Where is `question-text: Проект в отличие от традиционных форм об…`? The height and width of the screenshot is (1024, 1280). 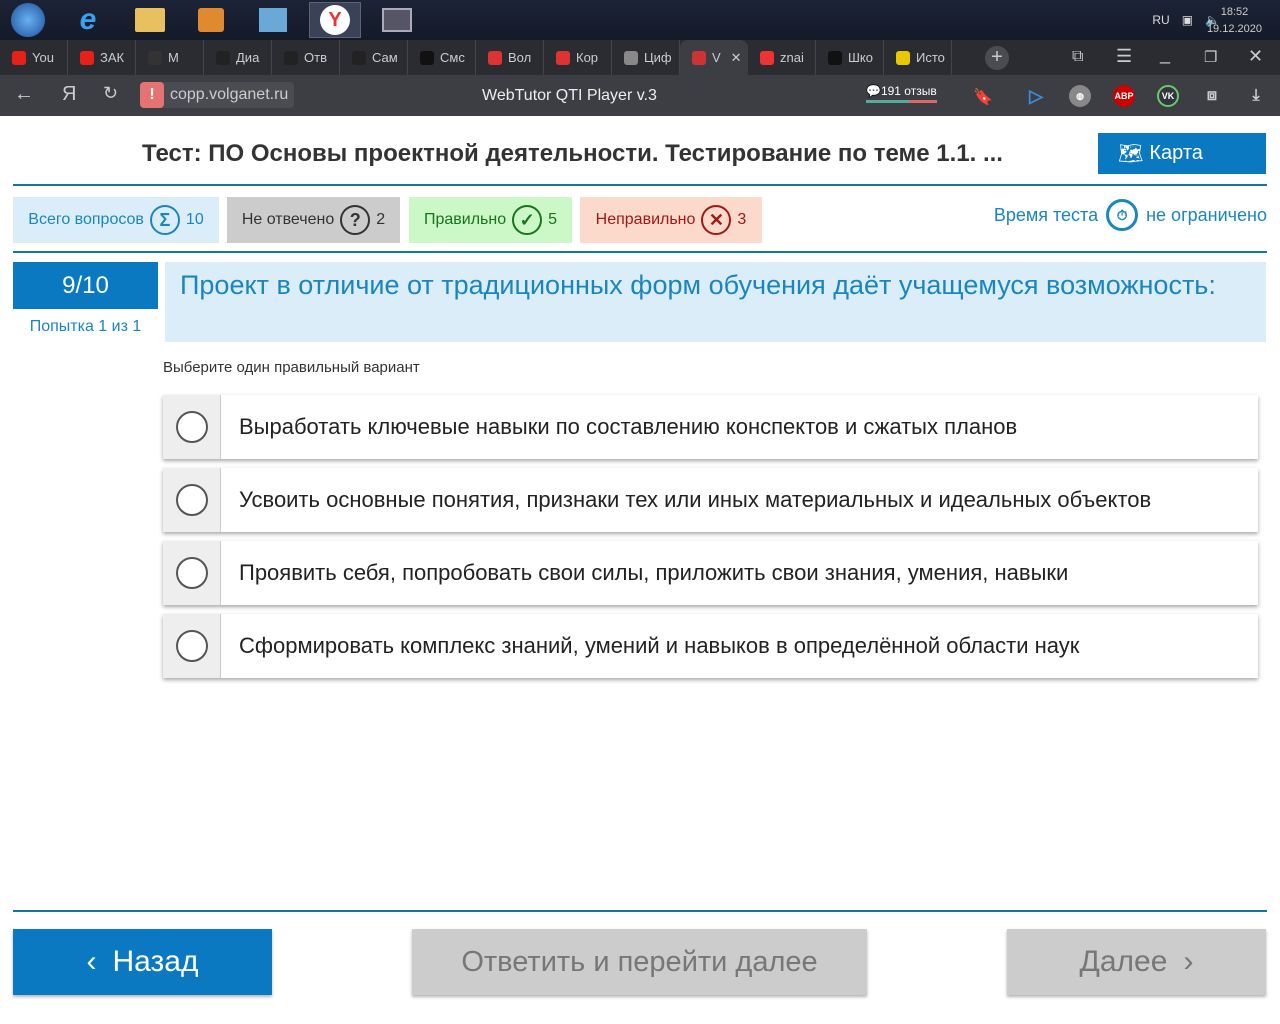
question-text: Проект в отличие от традиционных форм об… is located at coordinates (715, 302).